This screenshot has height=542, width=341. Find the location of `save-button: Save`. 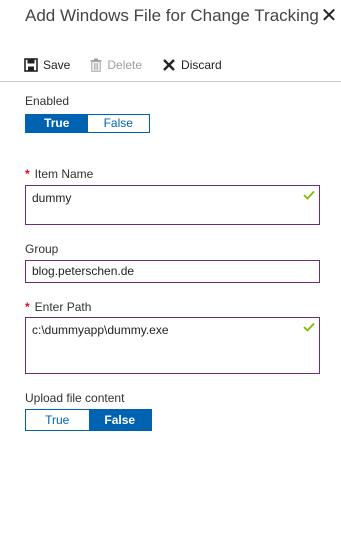

save-button: Save is located at coordinates (47, 65).